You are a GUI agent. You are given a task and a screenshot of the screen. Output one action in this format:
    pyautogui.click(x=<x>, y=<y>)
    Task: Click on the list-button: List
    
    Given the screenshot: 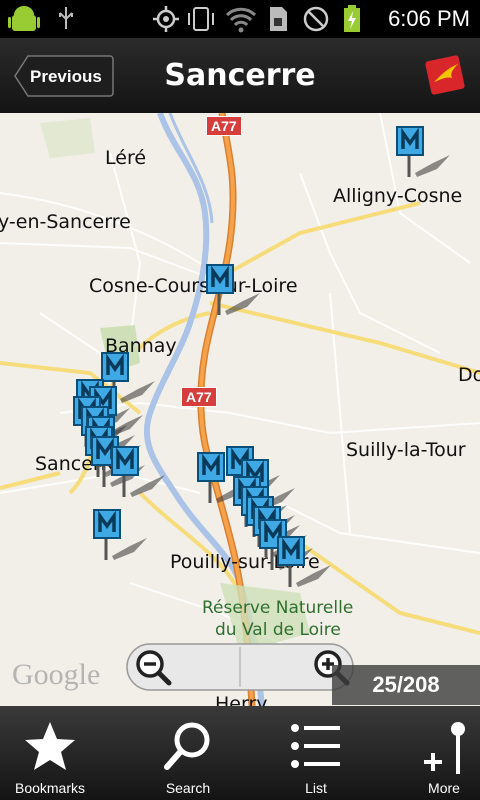 What is the action you would take?
    pyautogui.click(x=316, y=753)
    